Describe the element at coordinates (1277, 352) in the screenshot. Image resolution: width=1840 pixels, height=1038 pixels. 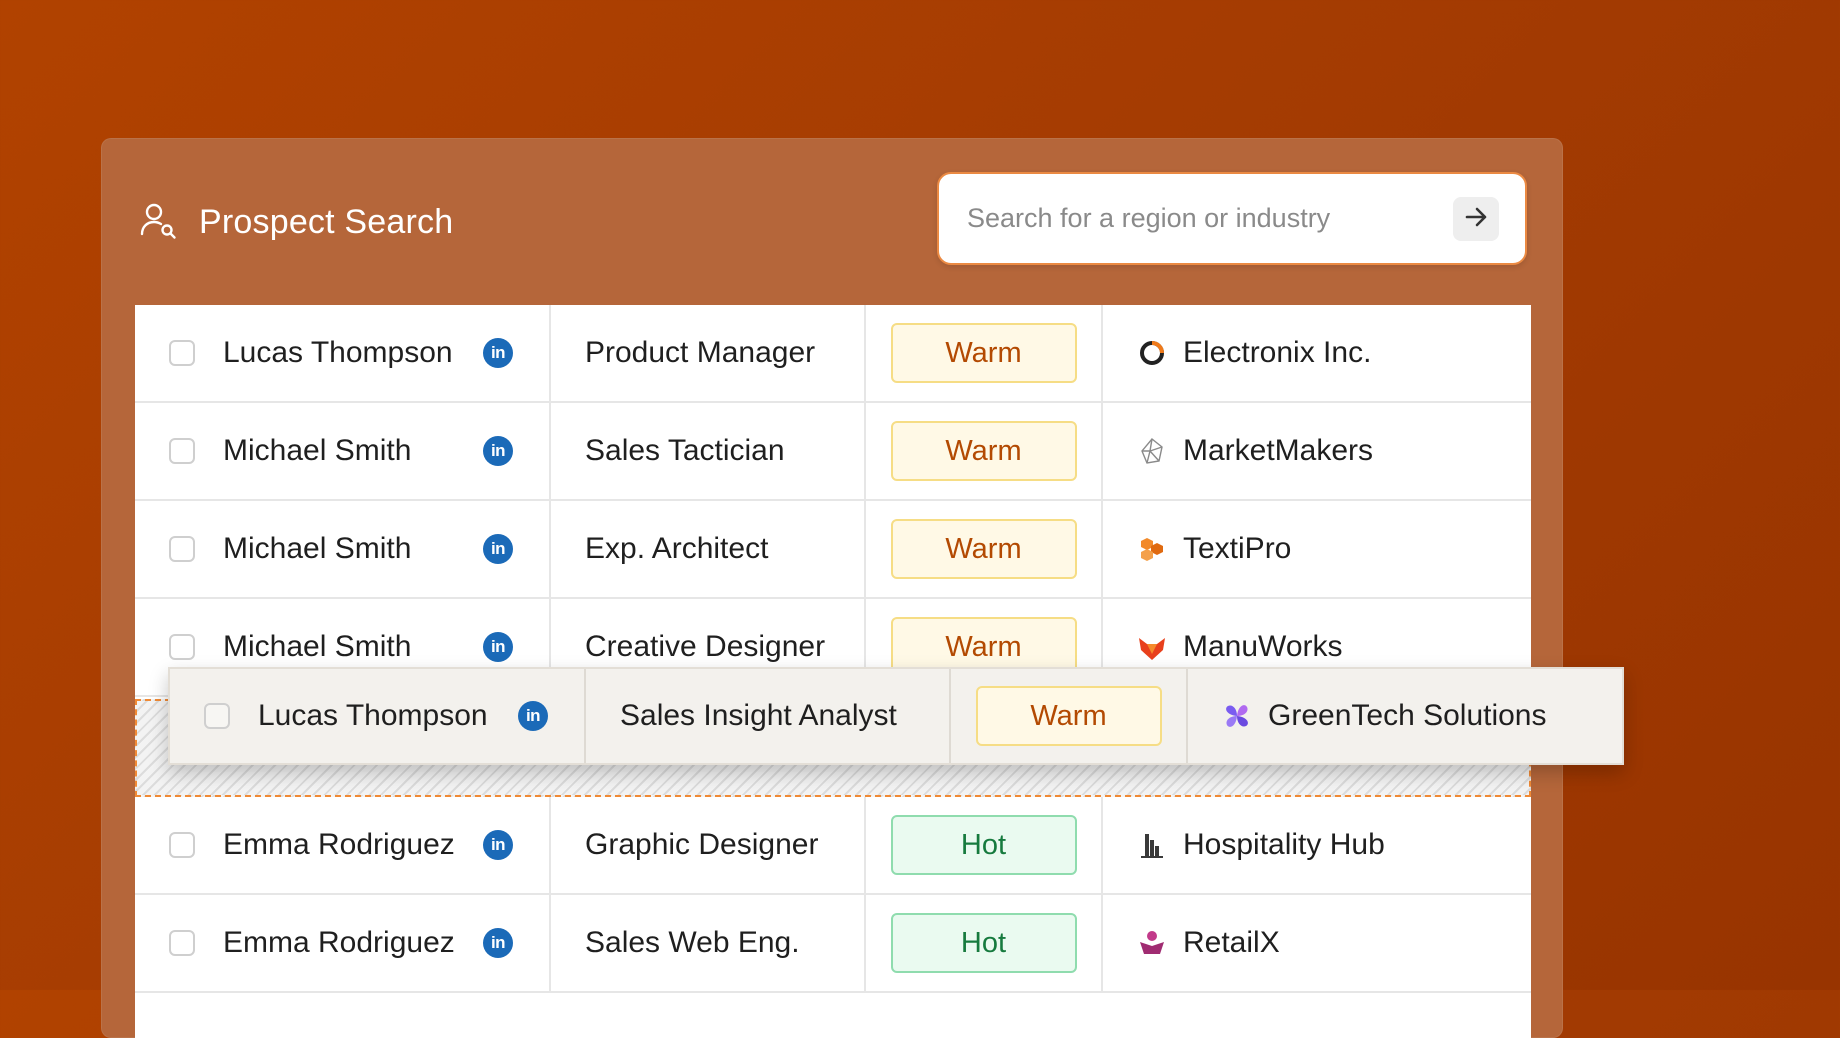
I see `company-name: Electronix Inc.` at that location.